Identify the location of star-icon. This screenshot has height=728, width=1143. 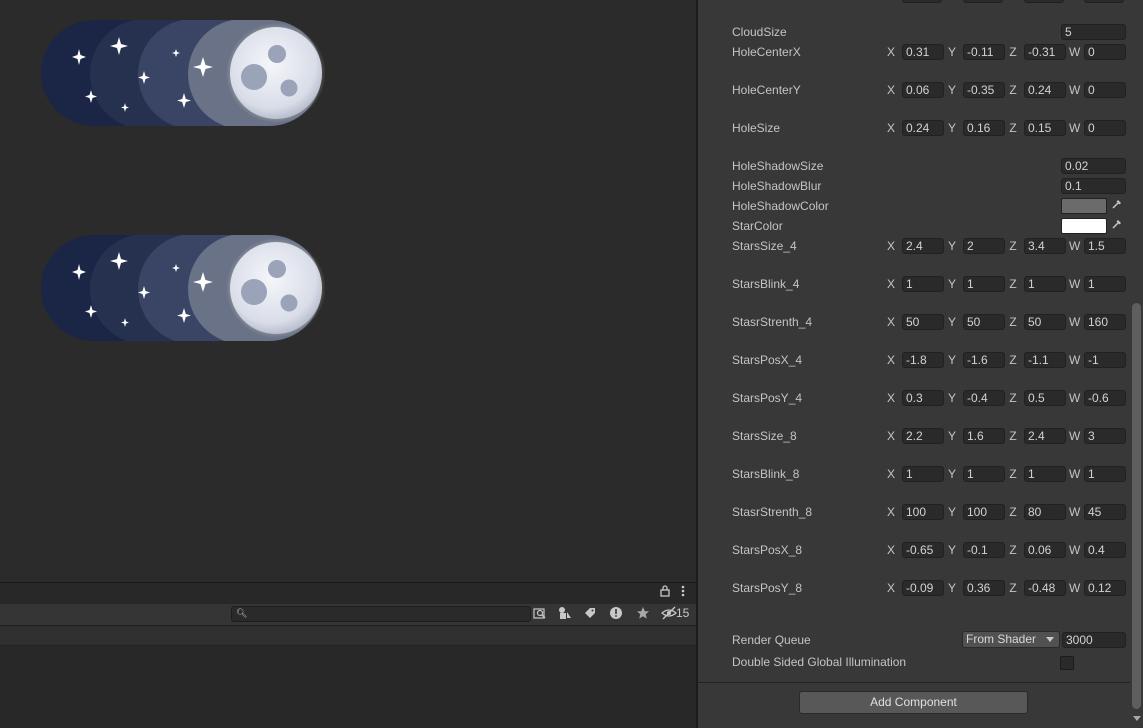
(643, 614).